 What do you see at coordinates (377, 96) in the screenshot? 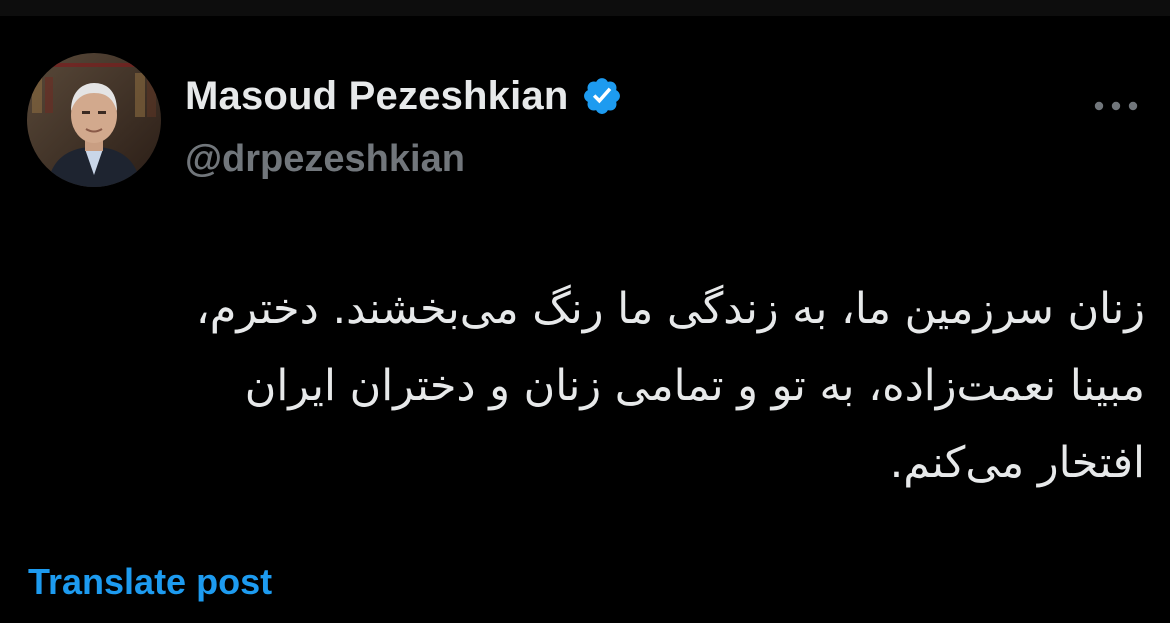
I see `author-display-name: Masoud Pezeshkian` at bounding box center [377, 96].